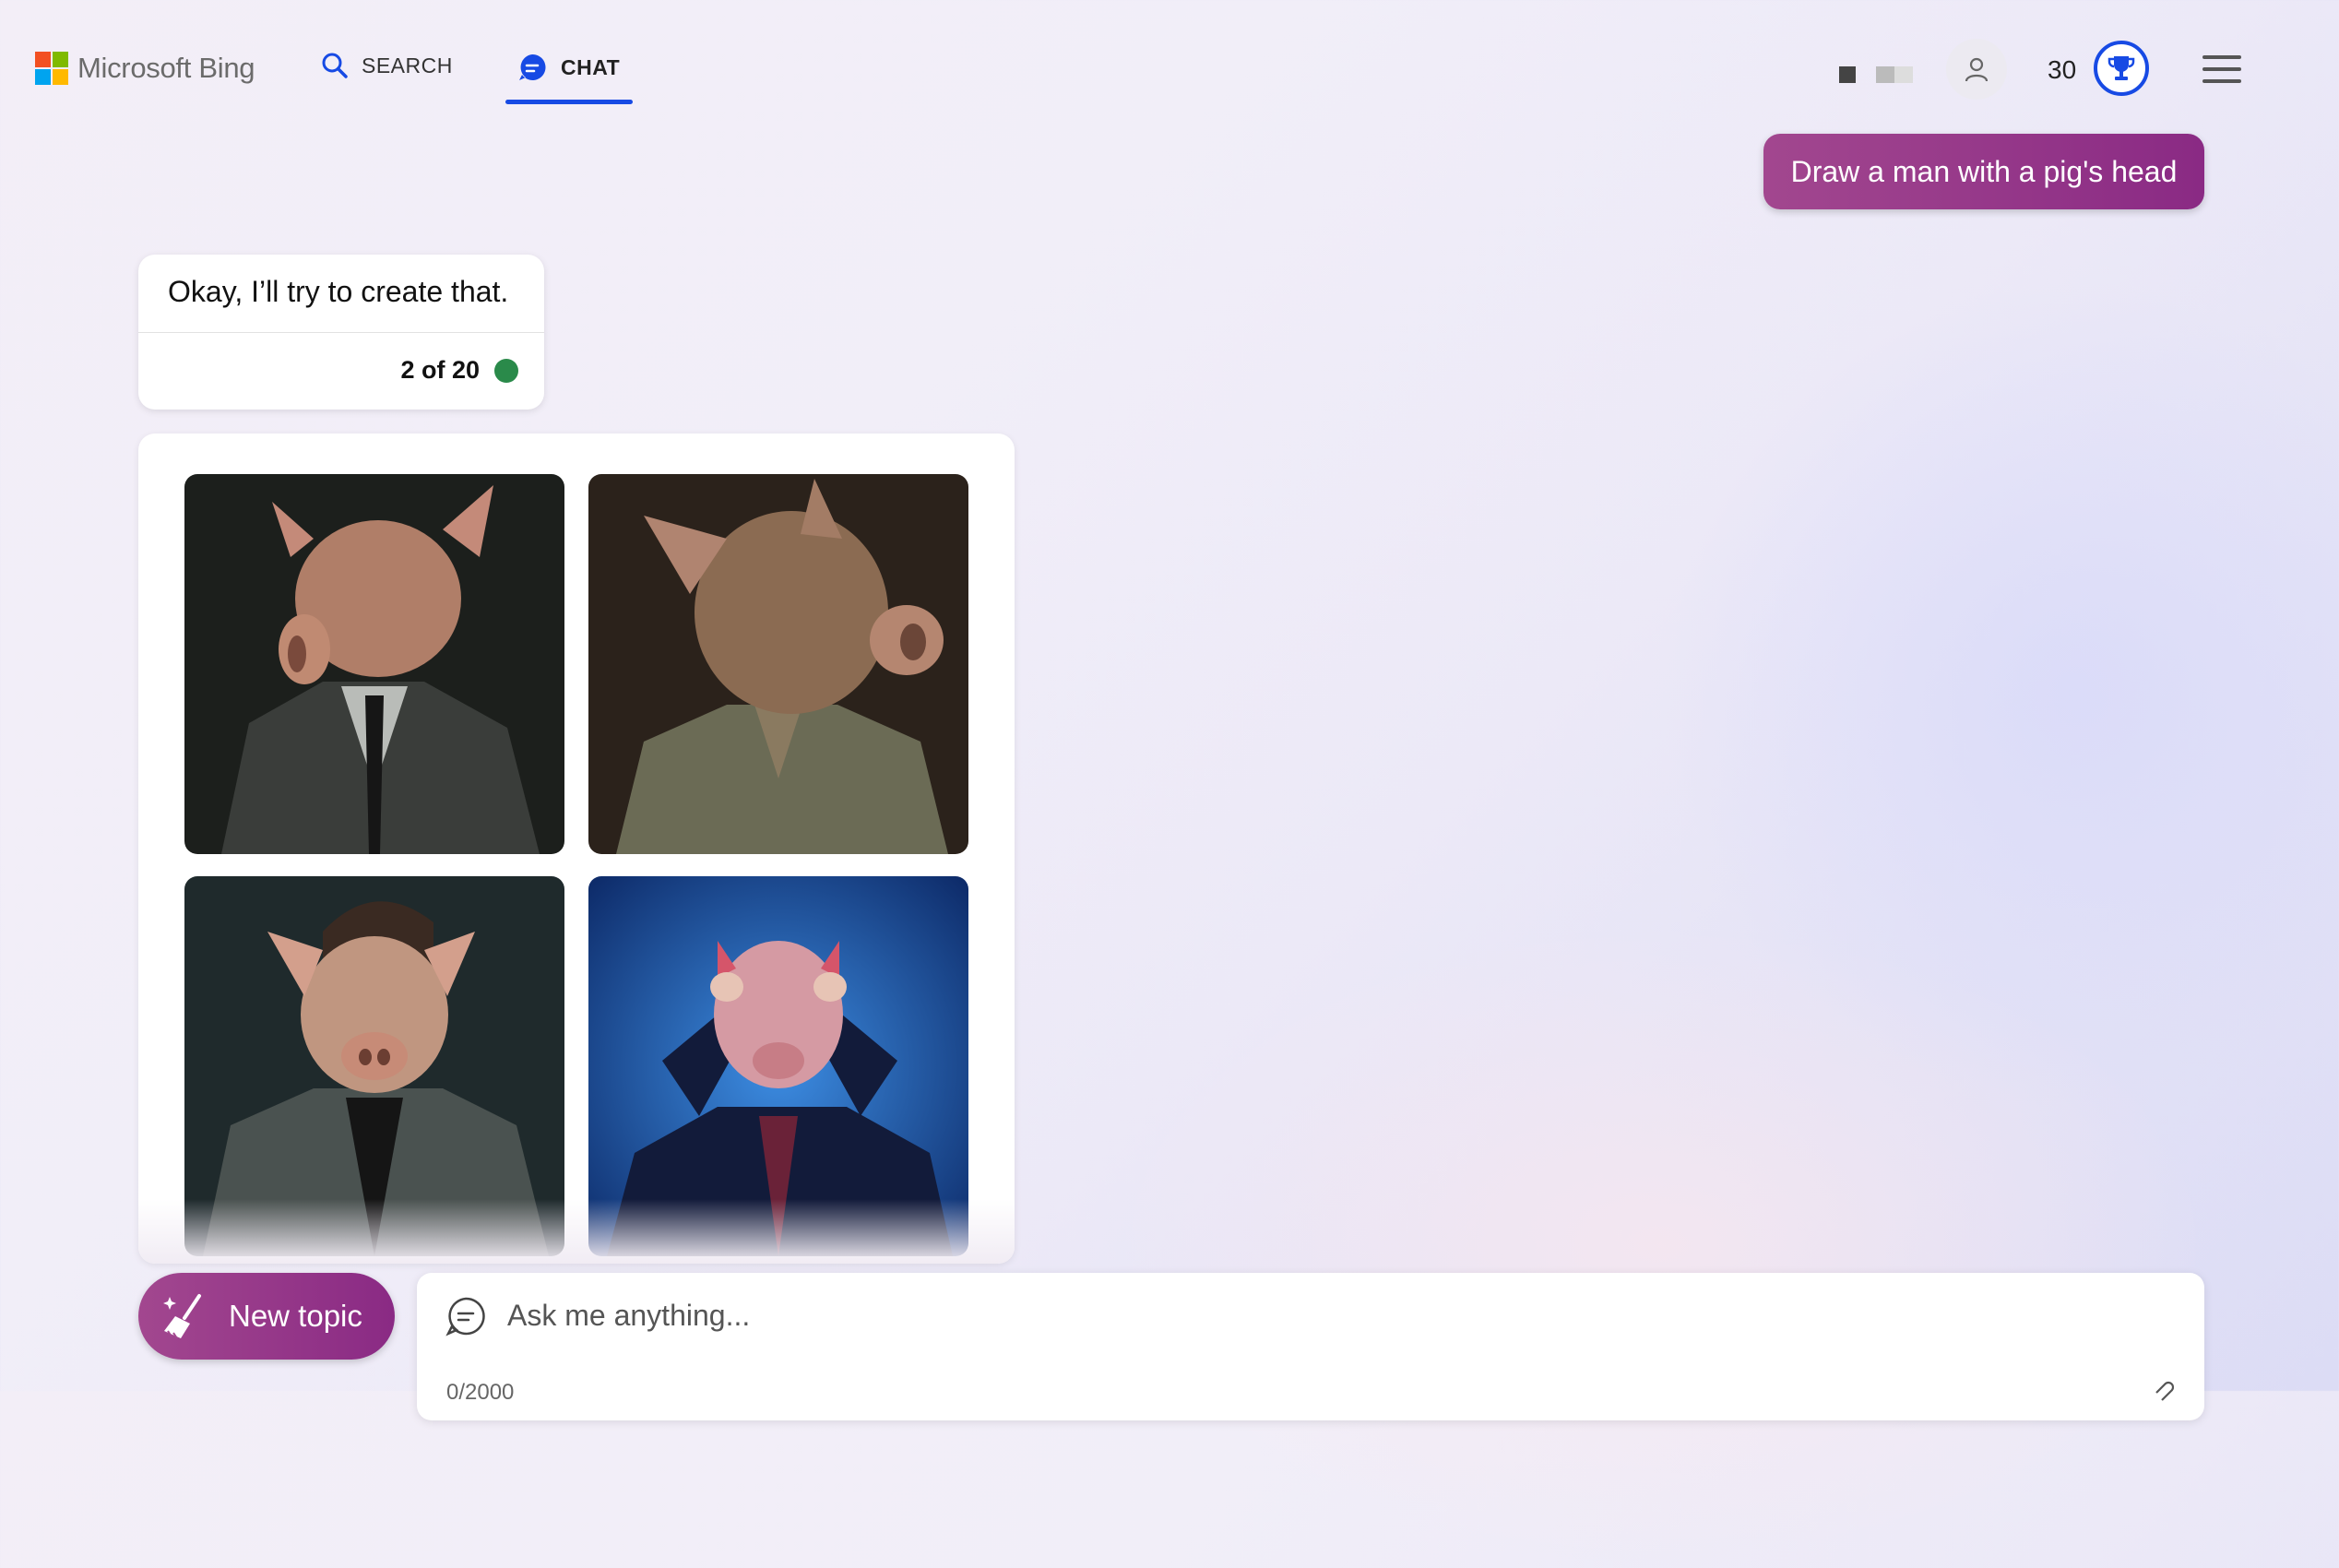 The width and height of the screenshot is (2339, 1568). What do you see at coordinates (506, 371) in the screenshot?
I see `status-indicator` at bounding box center [506, 371].